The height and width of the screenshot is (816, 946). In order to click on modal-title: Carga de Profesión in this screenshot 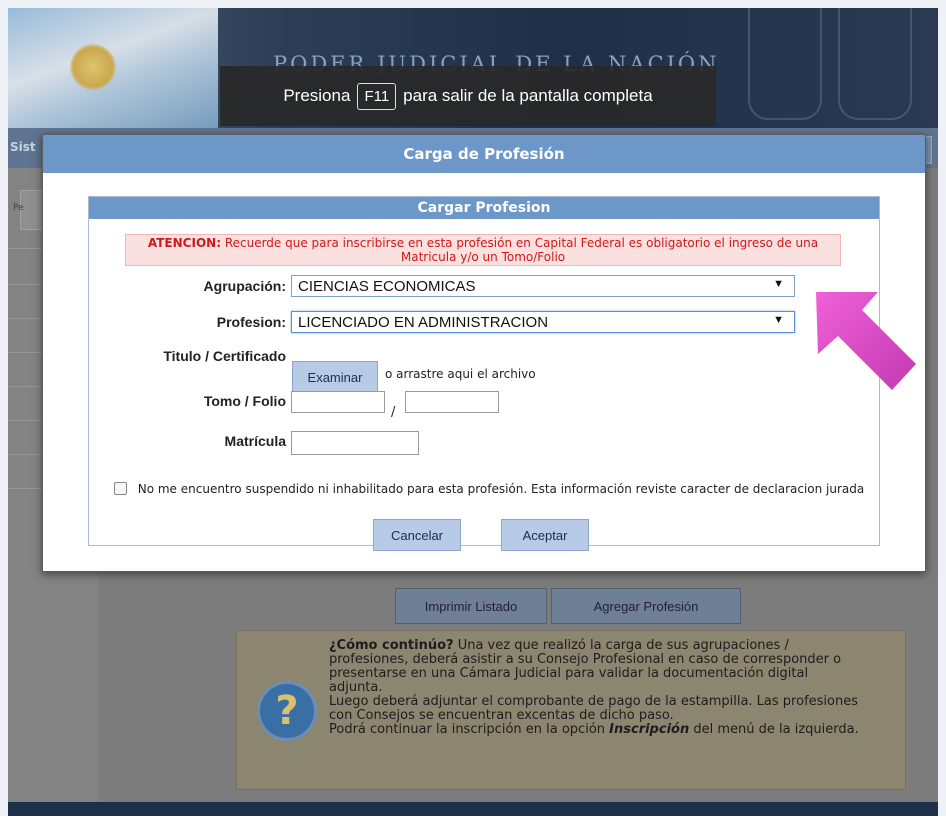, I will do `click(484, 154)`.